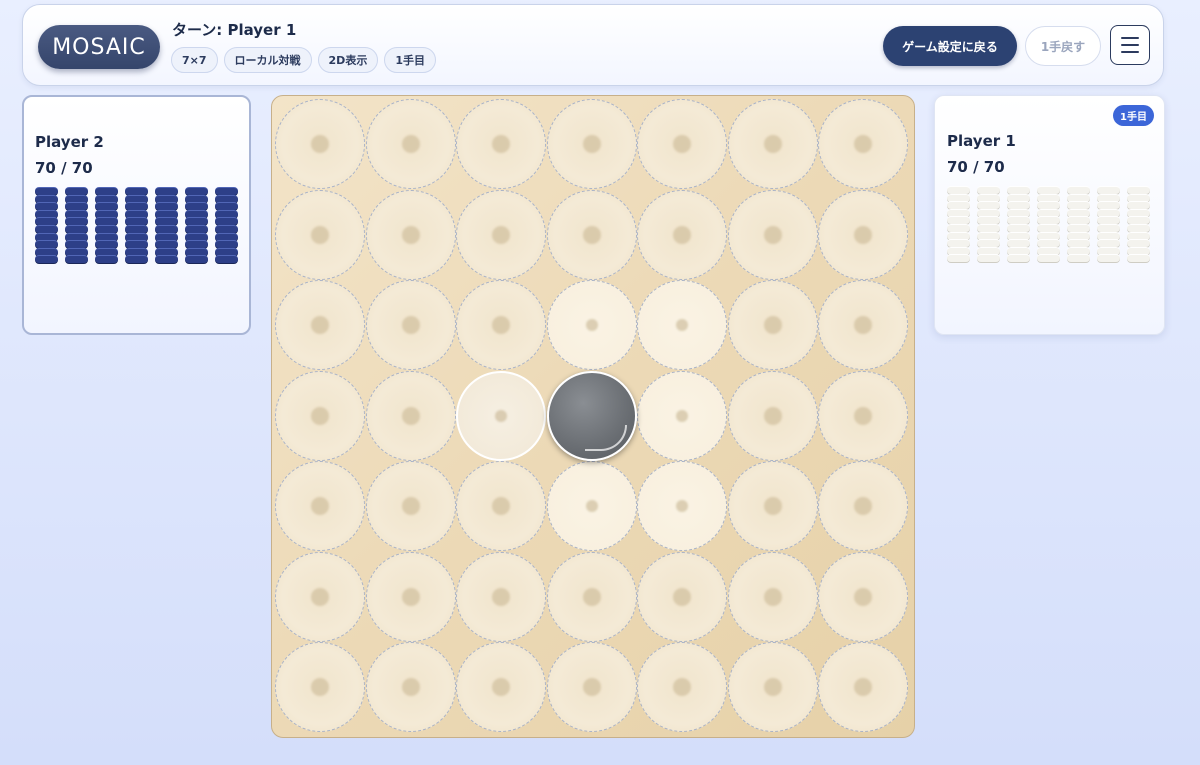 The height and width of the screenshot is (765, 1200). I want to click on undo-button: 1手戻す, so click(1063, 46).